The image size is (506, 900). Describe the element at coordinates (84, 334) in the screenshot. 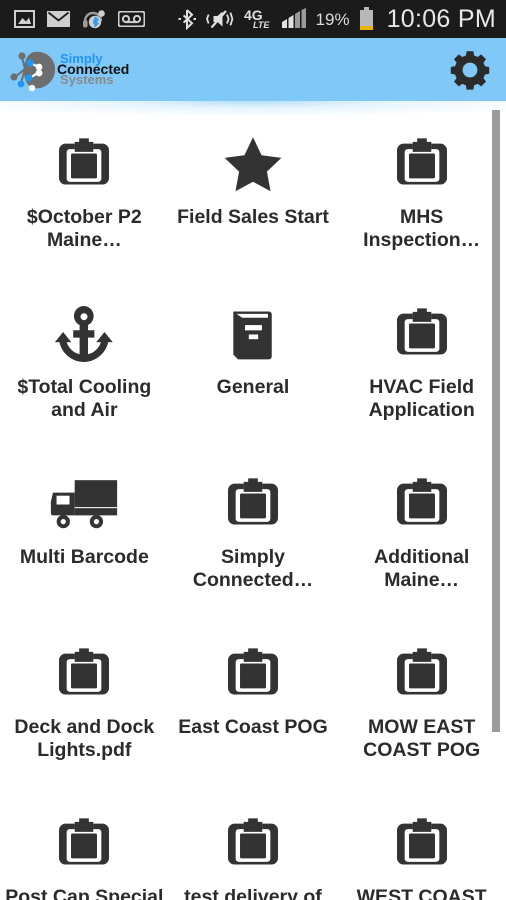

I see `anchor-icon` at that location.